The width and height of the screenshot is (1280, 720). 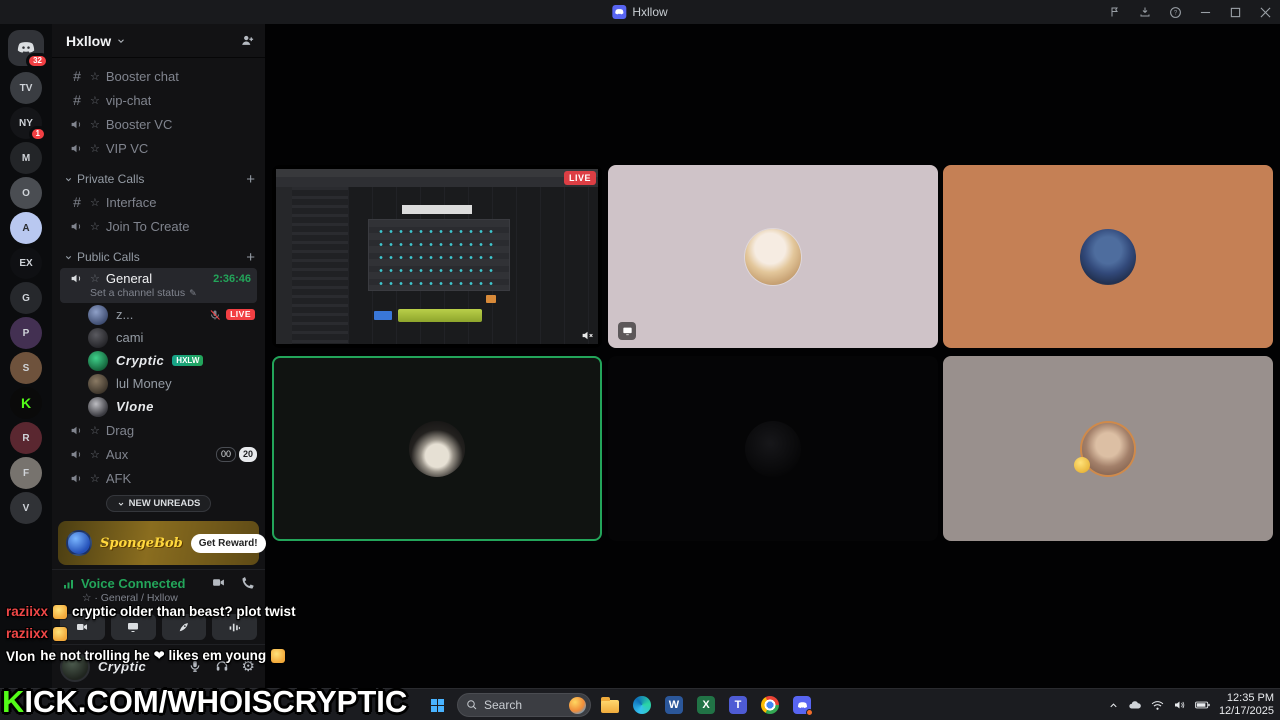 I want to click on disconnect-call-icon, so click(x=247, y=583).